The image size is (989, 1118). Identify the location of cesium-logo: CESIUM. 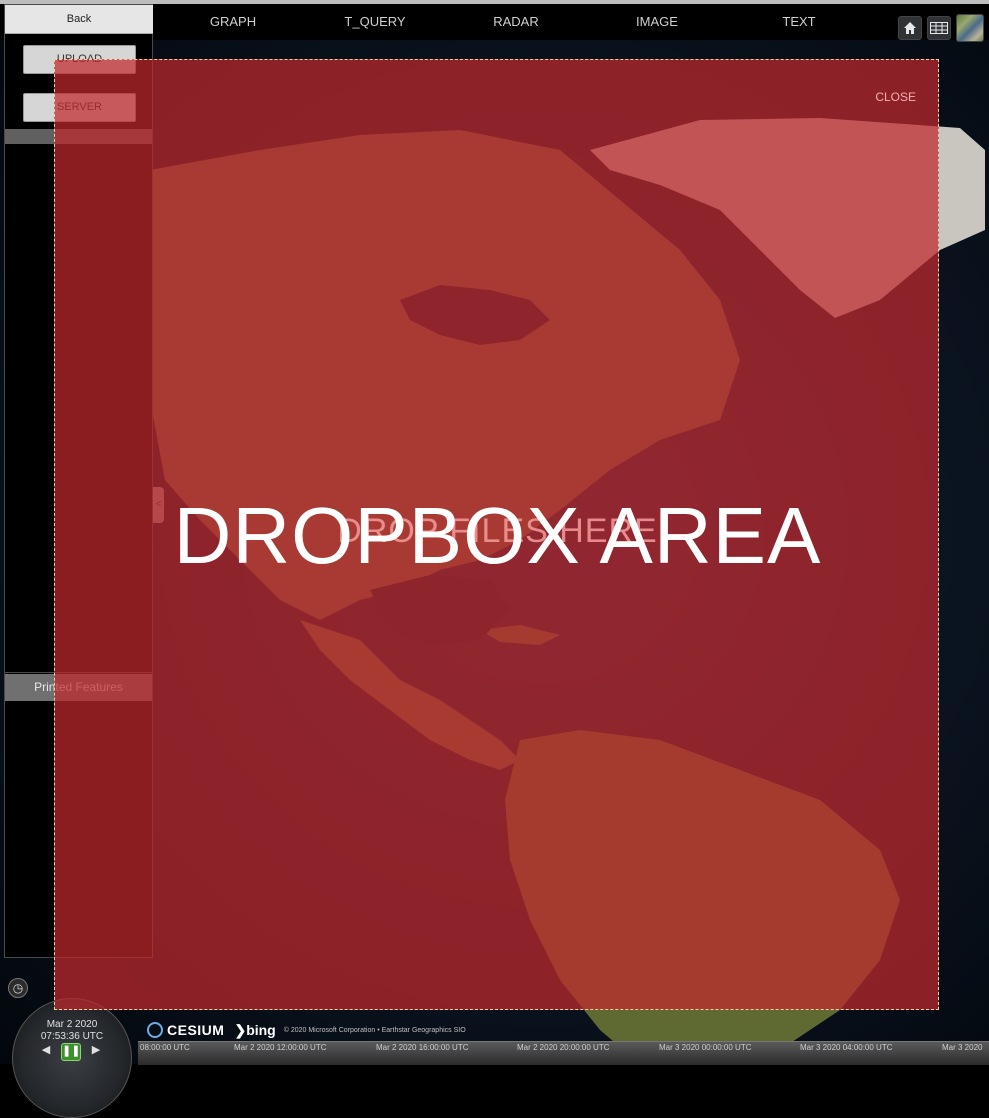
(185, 1030).